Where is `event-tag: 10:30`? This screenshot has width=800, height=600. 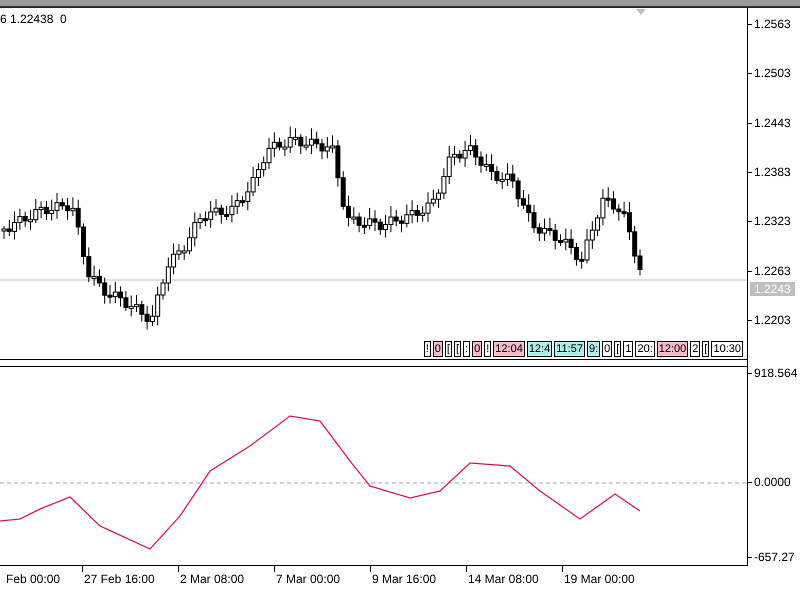
event-tag: 10:30 is located at coordinates (727, 349).